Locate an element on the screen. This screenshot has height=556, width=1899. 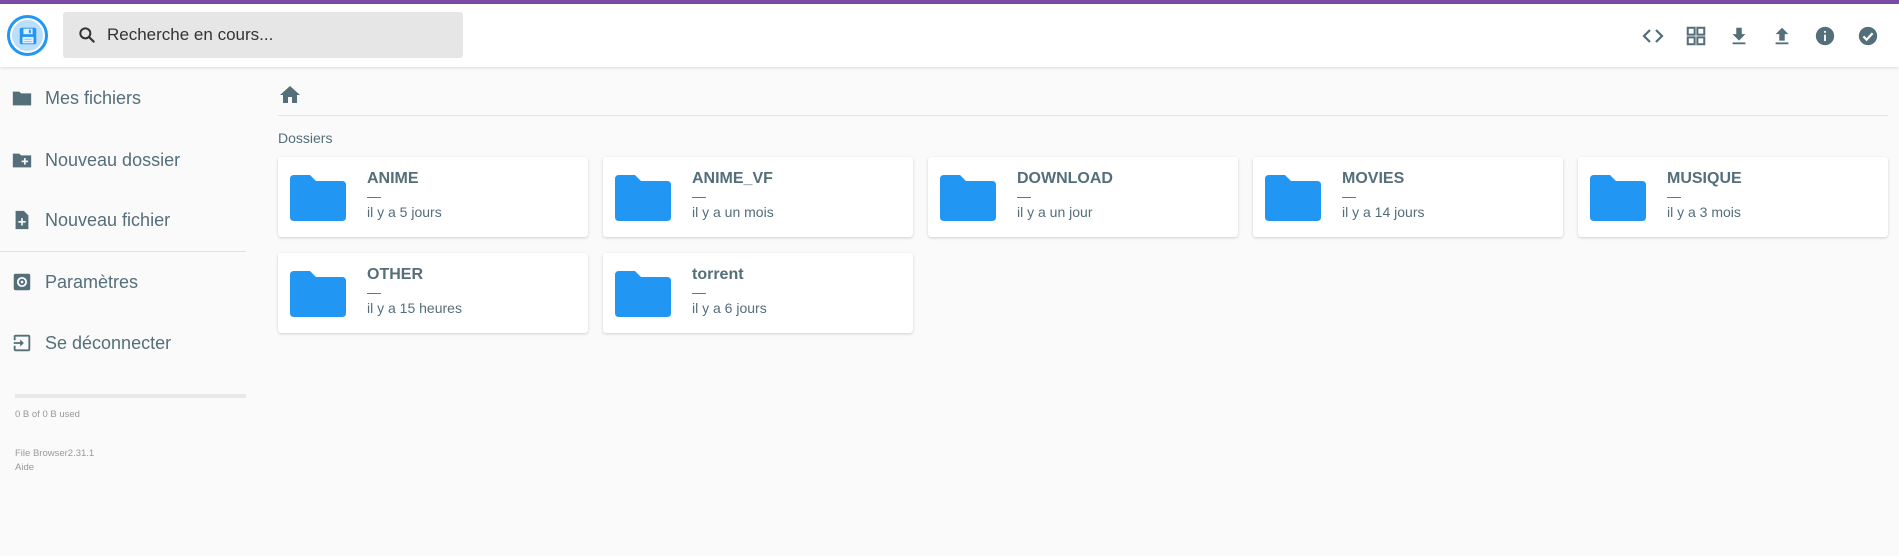
home-icon is located at coordinates (290, 95).